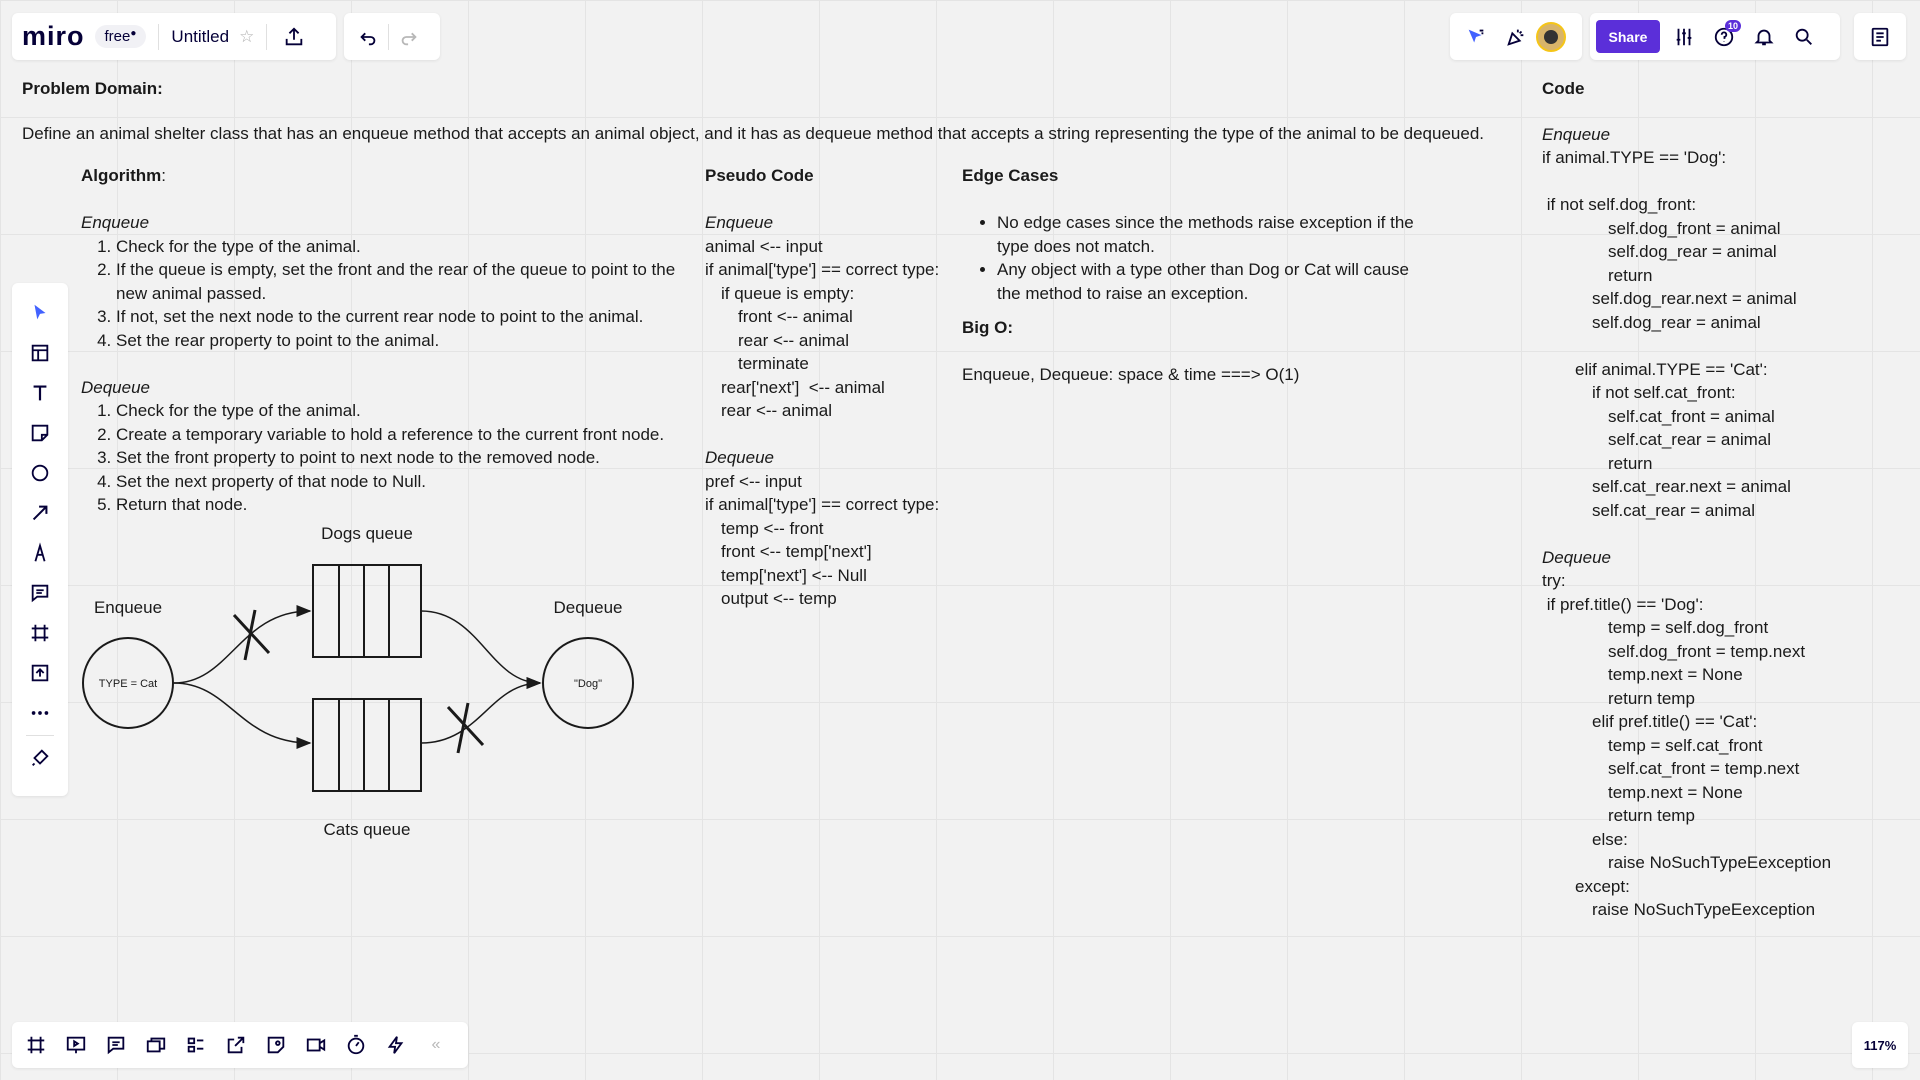 This screenshot has width=1920, height=1080. Describe the element at coordinates (40, 433) in the screenshot. I see `sticky-note-icon` at that location.